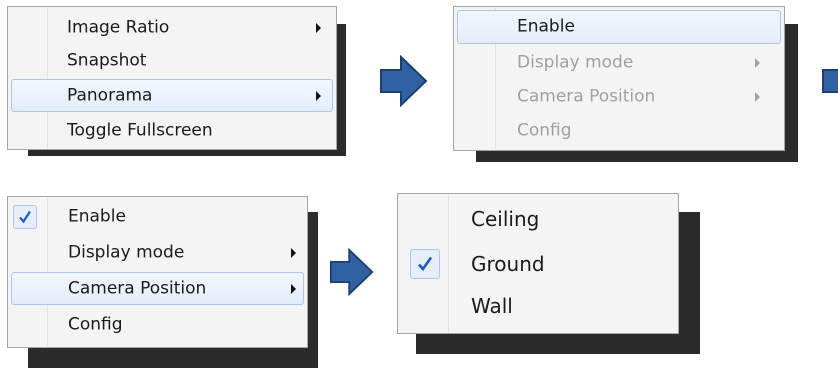  Describe the element at coordinates (107, 60) in the screenshot. I see `menu-item-label: Snapshot` at that location.